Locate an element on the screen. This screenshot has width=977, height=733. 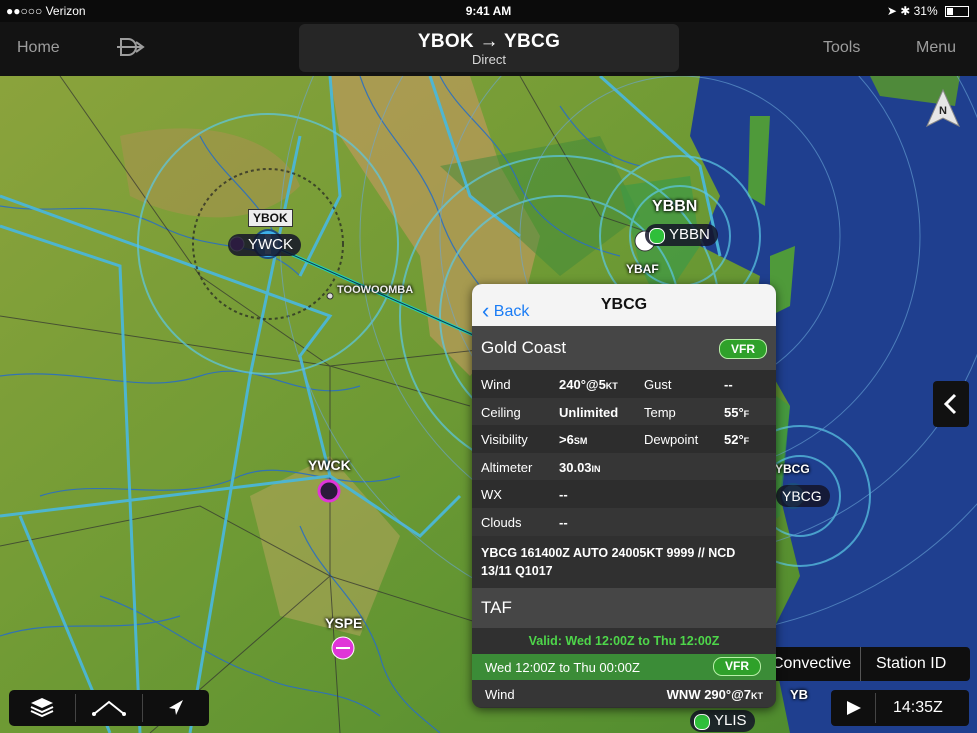
bluetooth-icon: ✱ is located at coordinates (905, 11).